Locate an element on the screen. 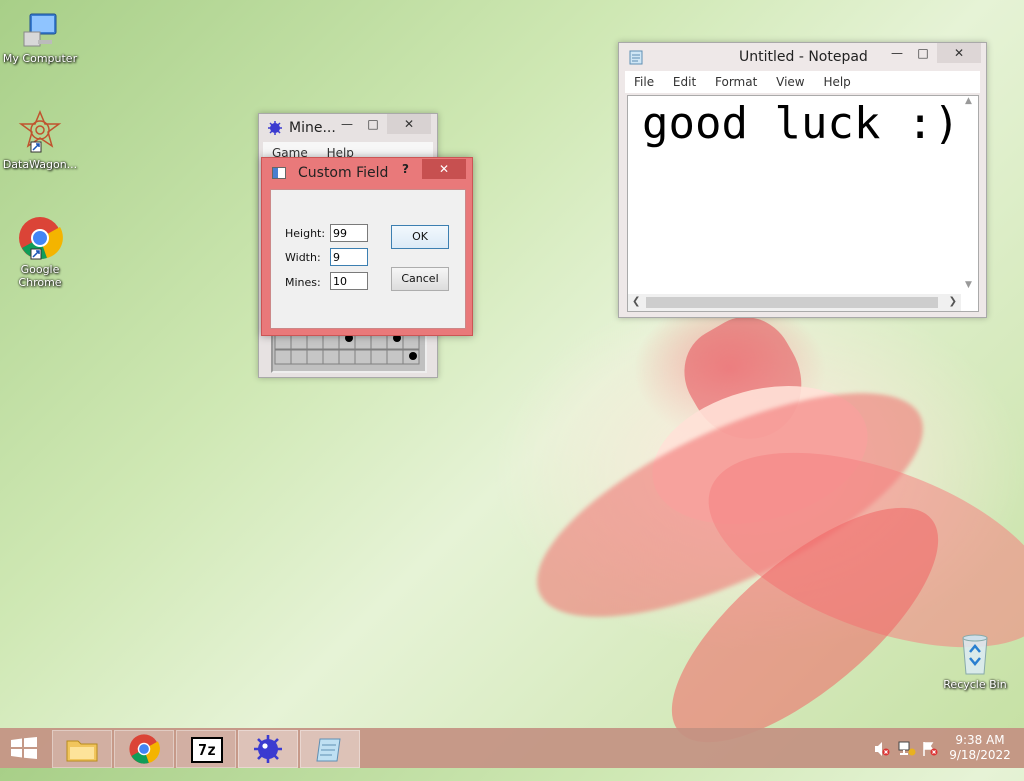 Image resolution: width=1024 pixels, height=781 pixels. menu-file: File is located at coordinates (644, 82).